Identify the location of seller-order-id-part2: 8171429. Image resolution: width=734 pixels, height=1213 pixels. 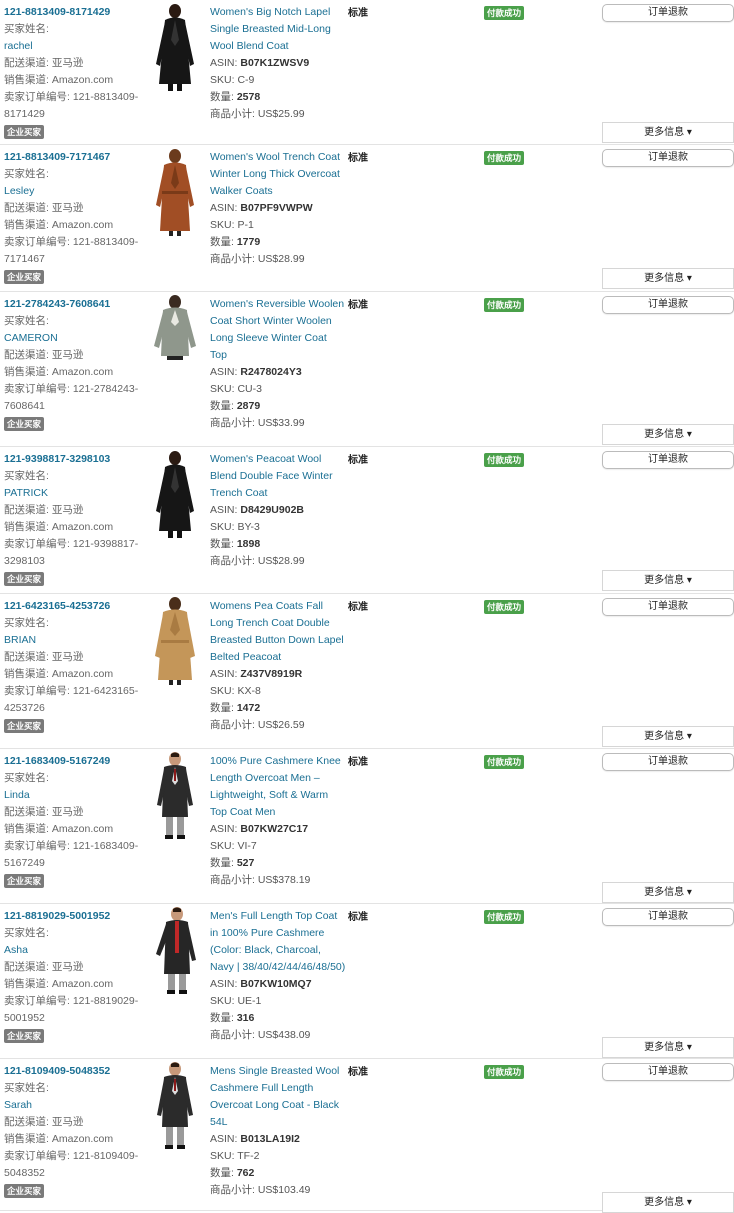
(24, 114).